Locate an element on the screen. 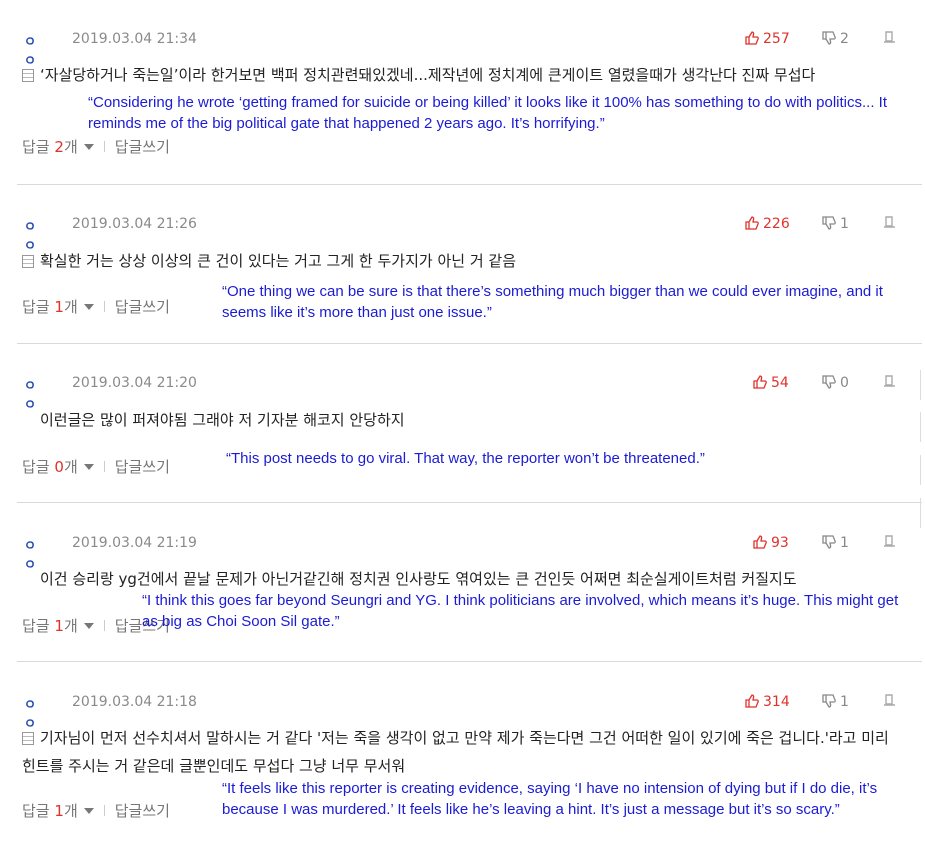 The width and height of the screenshot is (925, 843). upvote-button: 257 is located at coordinates (767, 39).